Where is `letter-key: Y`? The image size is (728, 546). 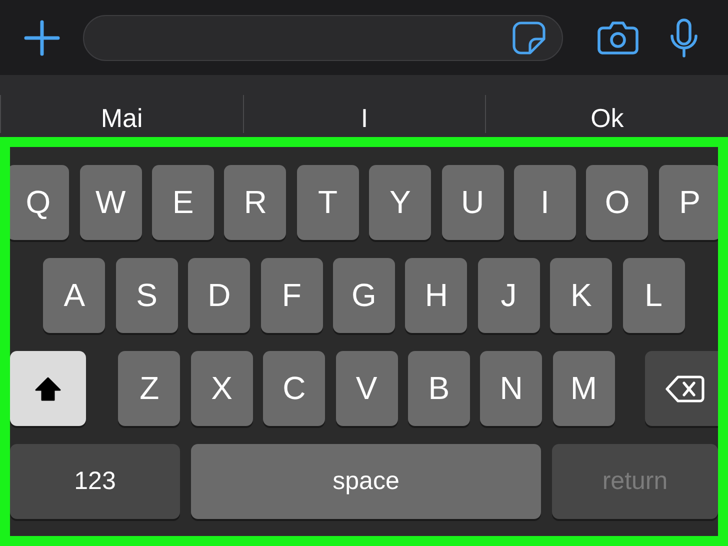 letter-key: Y is located at coordinates (400, 202).